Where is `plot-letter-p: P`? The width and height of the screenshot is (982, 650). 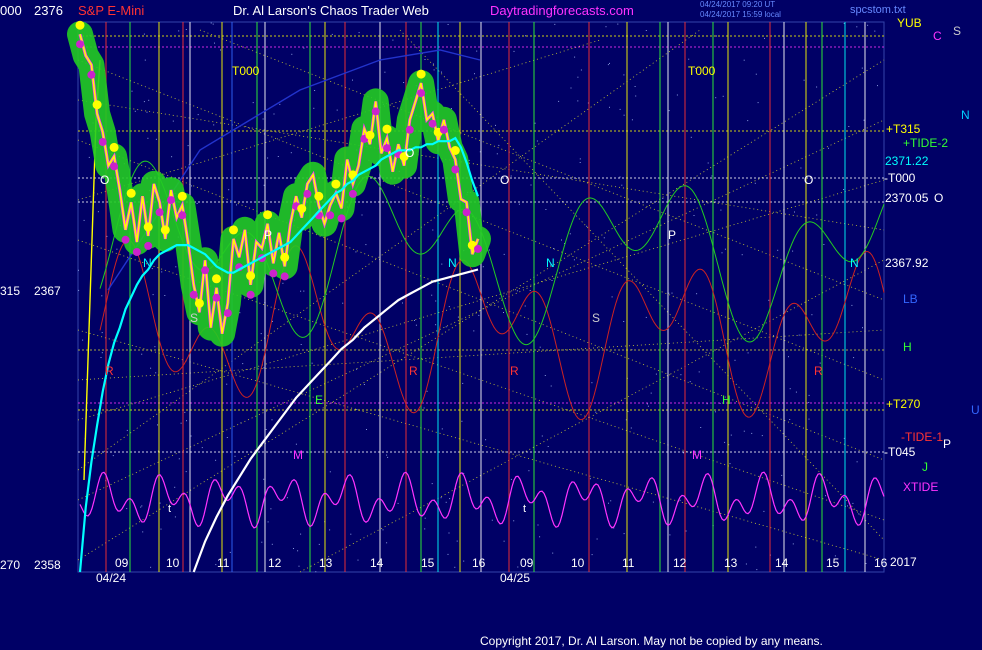 plot-letter-p: P is located at coordinates (268, 235).